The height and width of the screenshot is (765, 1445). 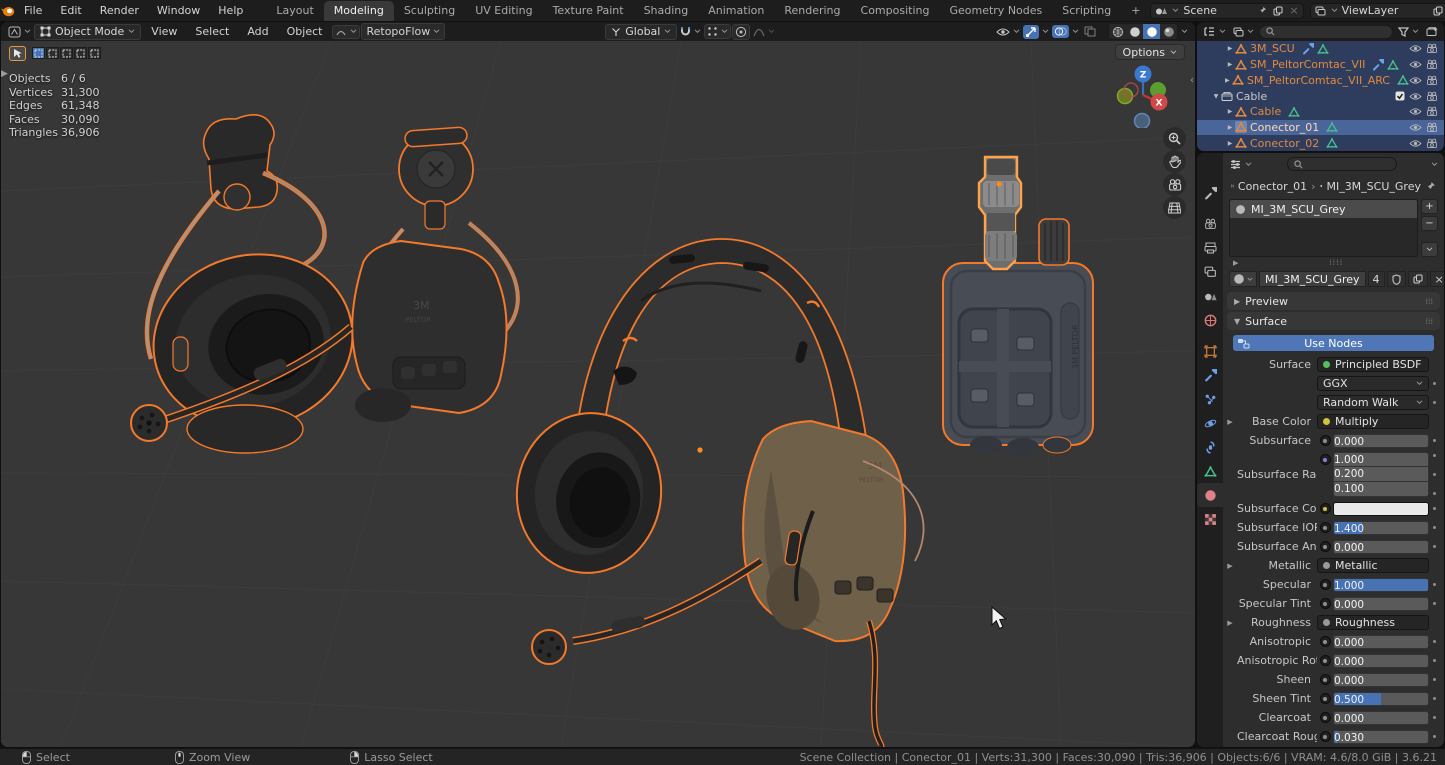 I want to click on node-link-field: Metallic, so click(x=1373, y=565).